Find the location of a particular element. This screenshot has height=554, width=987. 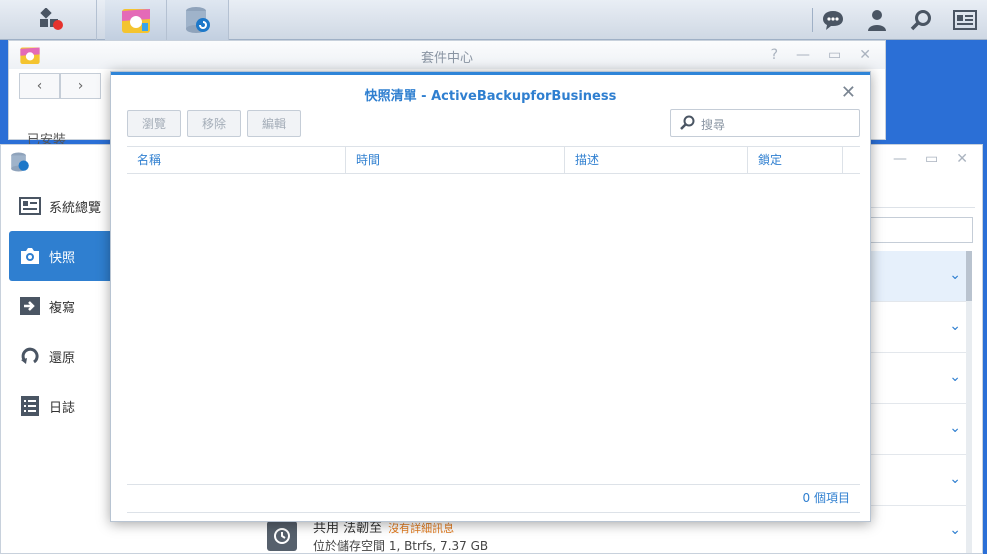

shared-folder-details: 位於儲存空間 1, Btrfs, 7.37 GB is located at coordinates (401, 546).